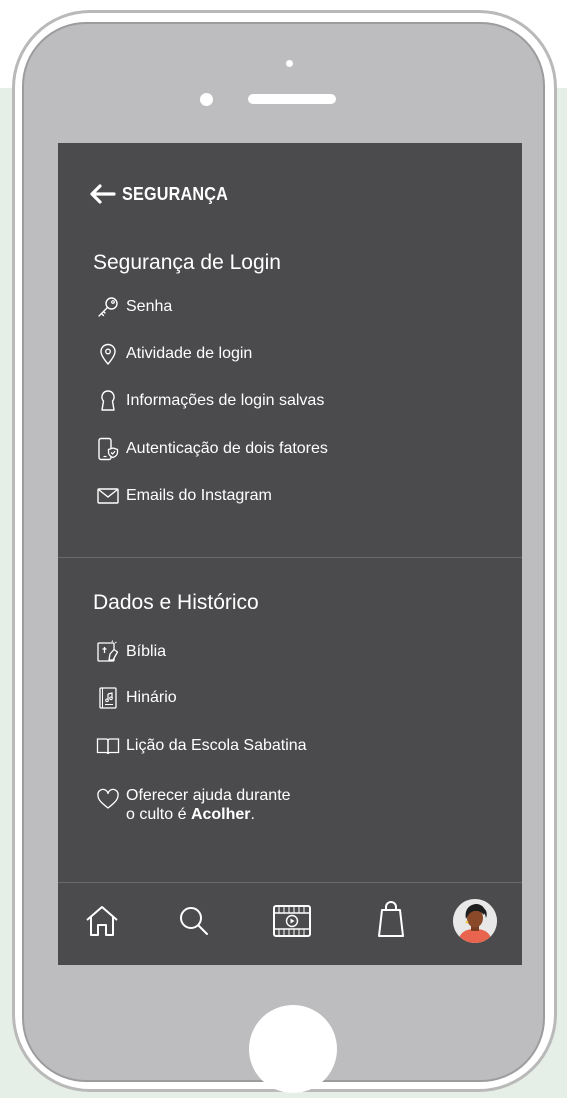  Describe the element at coordinates (108, 307) in the screenshot. I see `key-icon` at that location.